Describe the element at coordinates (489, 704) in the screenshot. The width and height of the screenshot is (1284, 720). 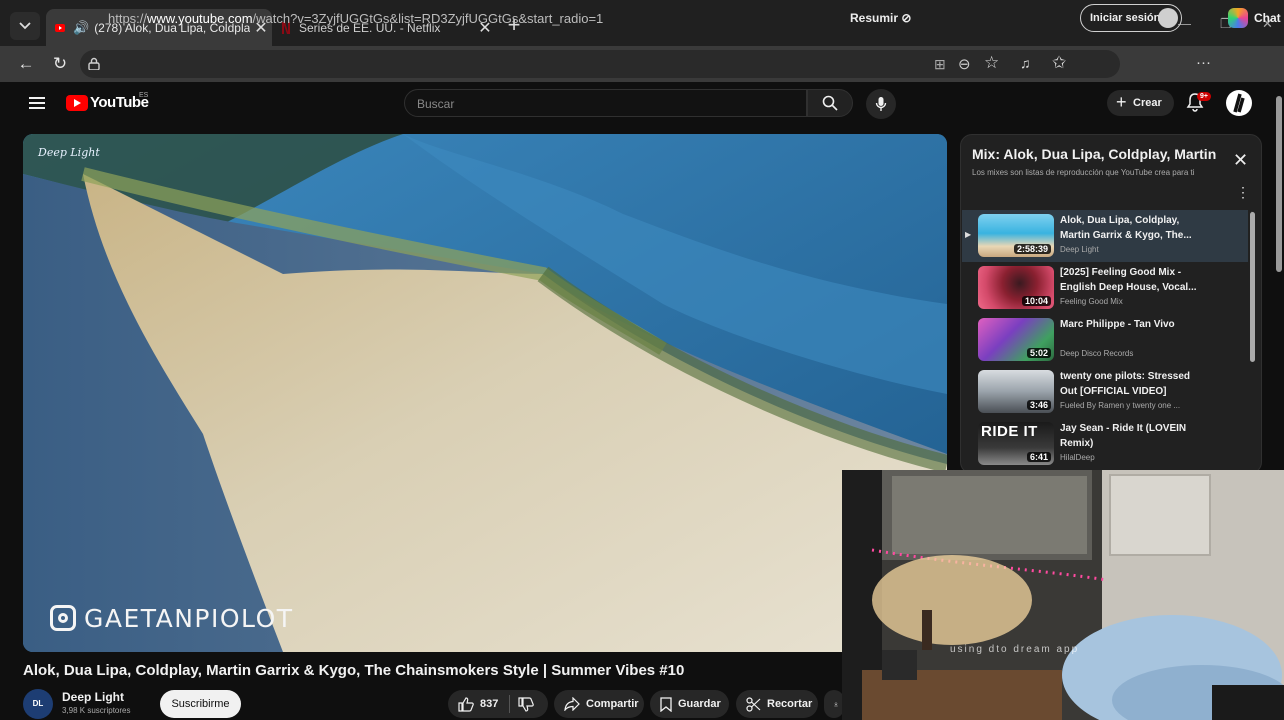
I see `like-count: 837` at that location.